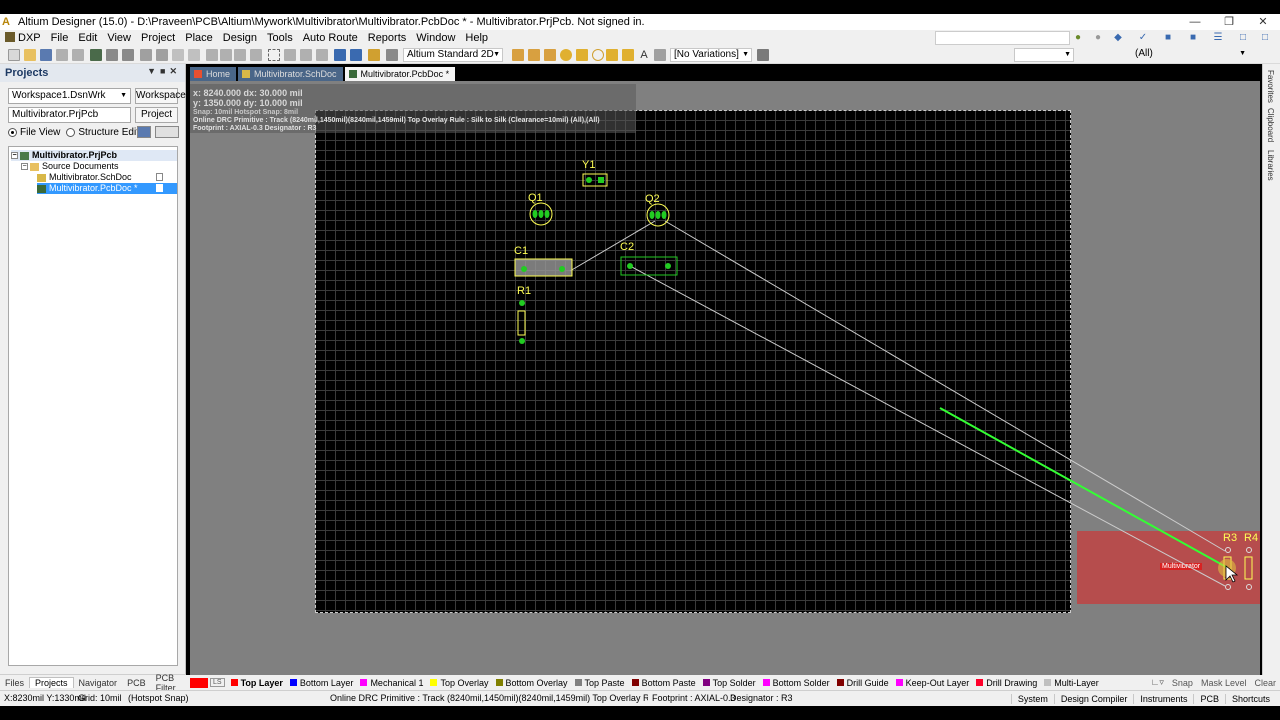 This screenshot has height=720, width=1280. What do you see at coordinates (374, 55) in the screenshot?
I see `cross-probe-icon` at bounding box center [374, 55].